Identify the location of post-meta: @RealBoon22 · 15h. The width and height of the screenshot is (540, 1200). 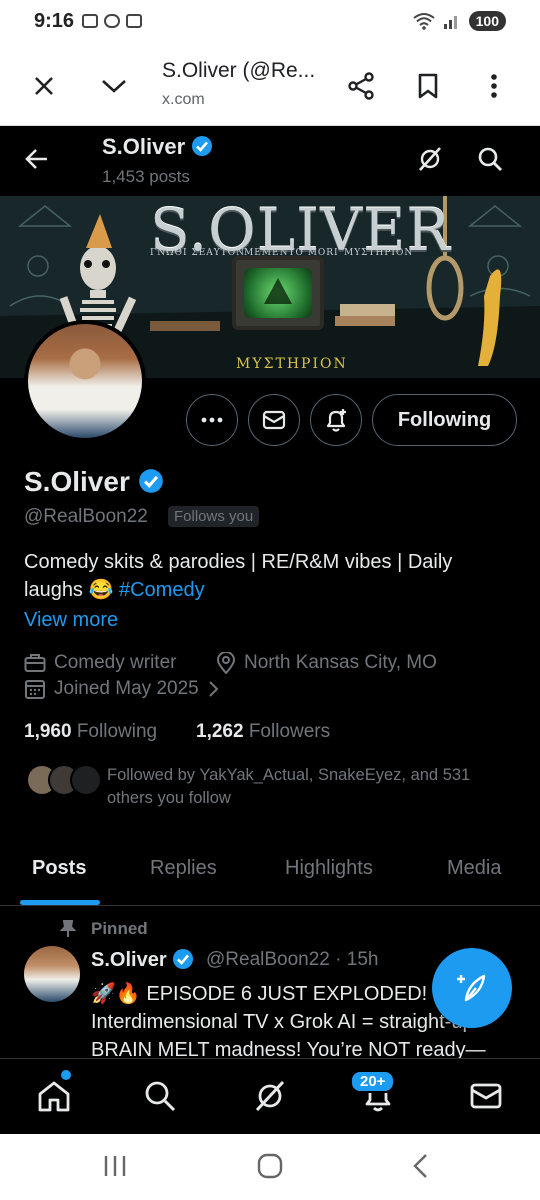
(292, 959).